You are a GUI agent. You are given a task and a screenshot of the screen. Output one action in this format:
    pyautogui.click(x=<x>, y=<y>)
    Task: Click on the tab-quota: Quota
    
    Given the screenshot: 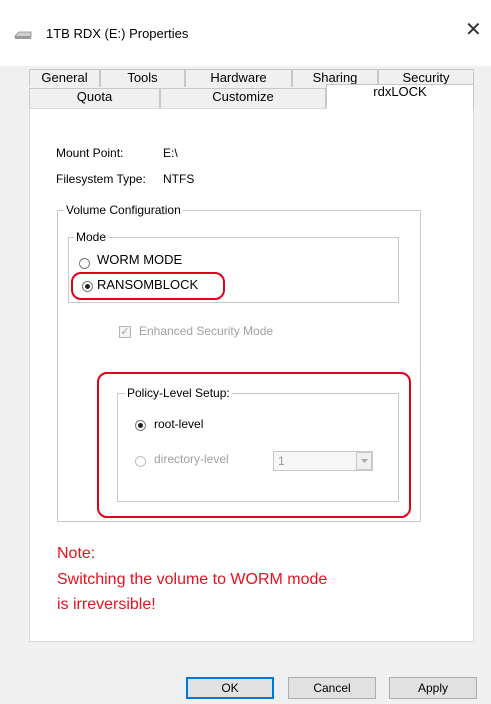 What is the action you would take?
    pyautogui.click(x=94, y=98)
    